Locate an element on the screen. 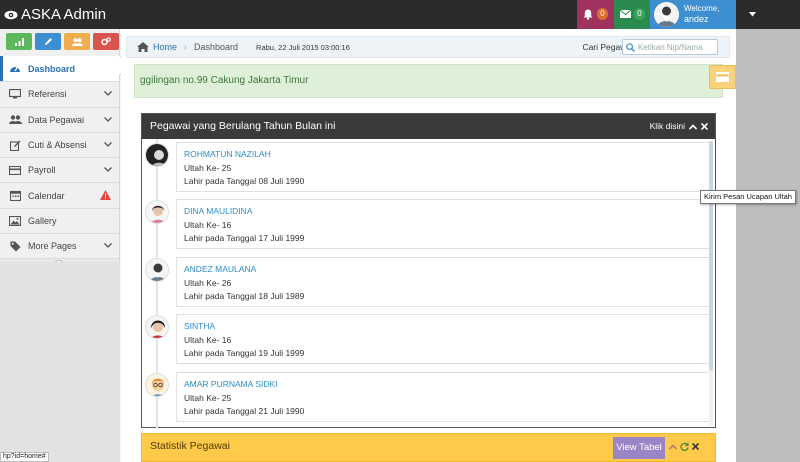 The width and height of the screenshot is (800, 462). shortcut-stats-button is located at coordinates (19, 41).